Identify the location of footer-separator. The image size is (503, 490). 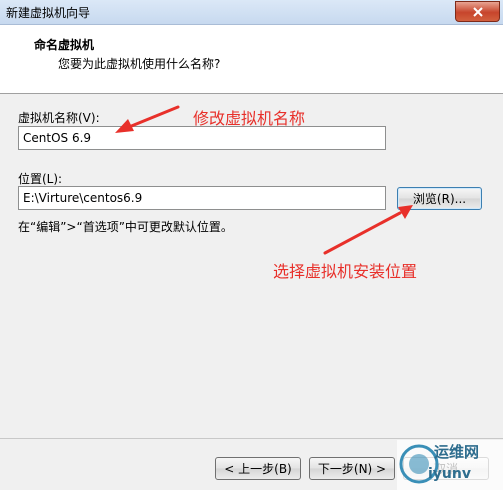
(251, 438).